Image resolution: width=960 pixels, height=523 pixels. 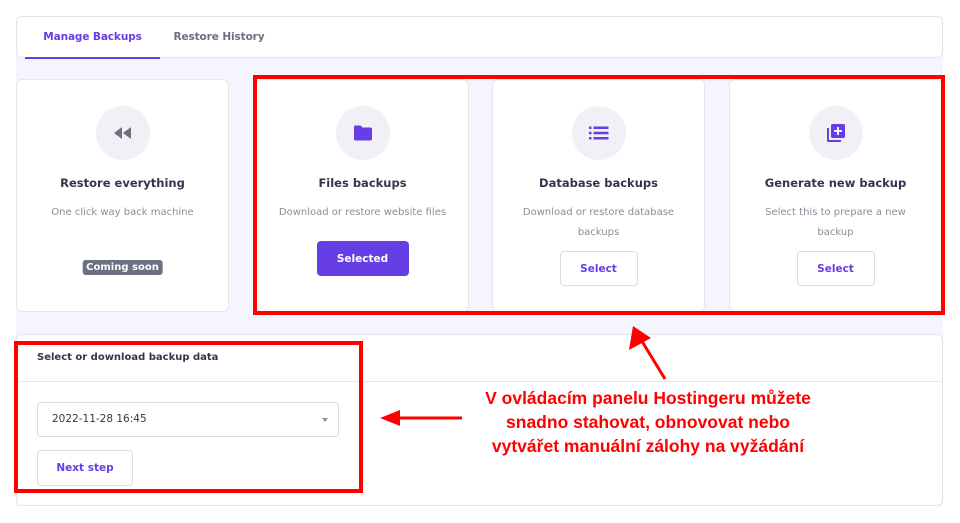 What do you see at coordinates (479, 381) in the screenshot?
I see `panel-divider` at bounding box center [479, 381].